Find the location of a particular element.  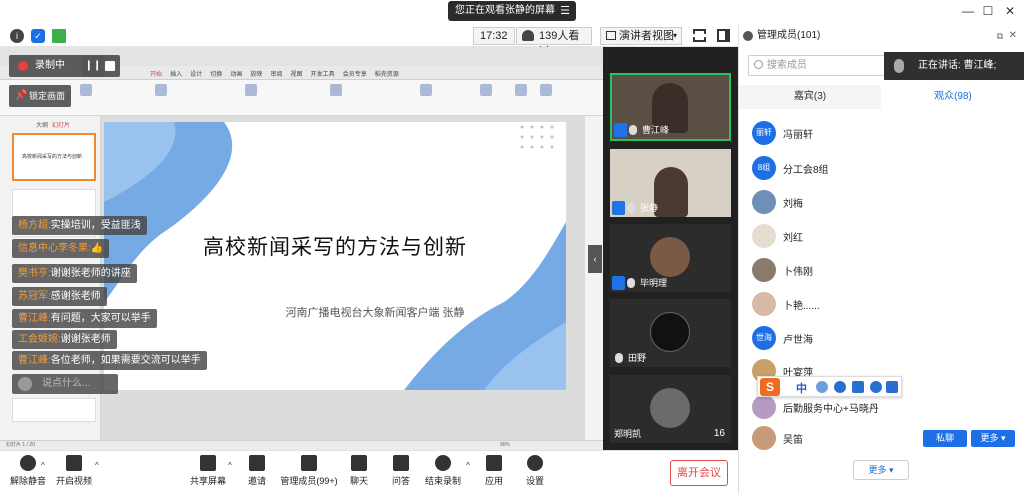

video-tile: 毕明理 is located at coordinates (670, 258).